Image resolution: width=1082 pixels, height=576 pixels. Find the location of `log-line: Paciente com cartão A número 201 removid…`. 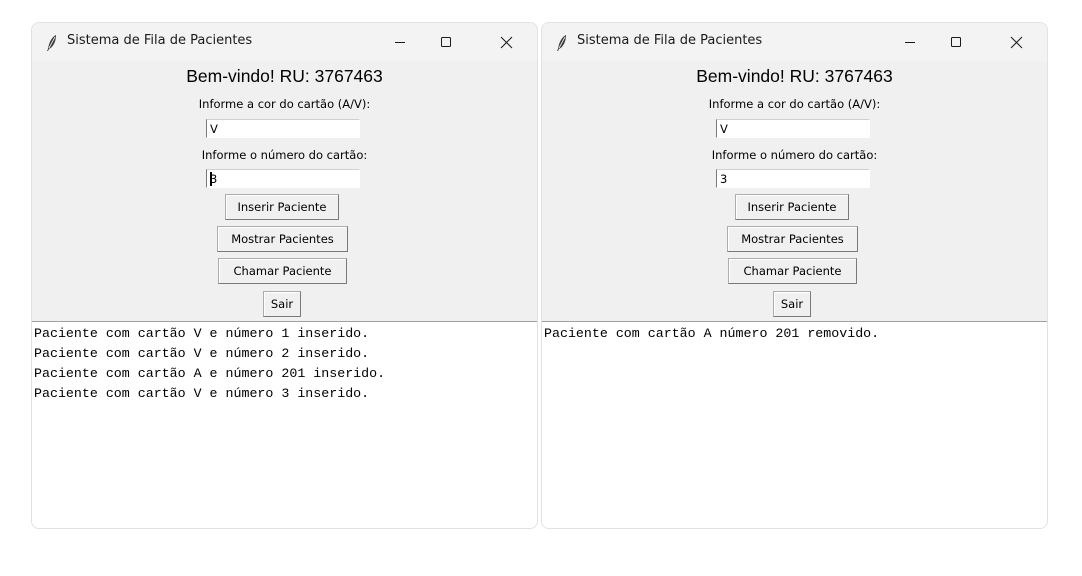

log-line: Paciente com cartão A número 201 removid… is located at coordinates (712, 333).